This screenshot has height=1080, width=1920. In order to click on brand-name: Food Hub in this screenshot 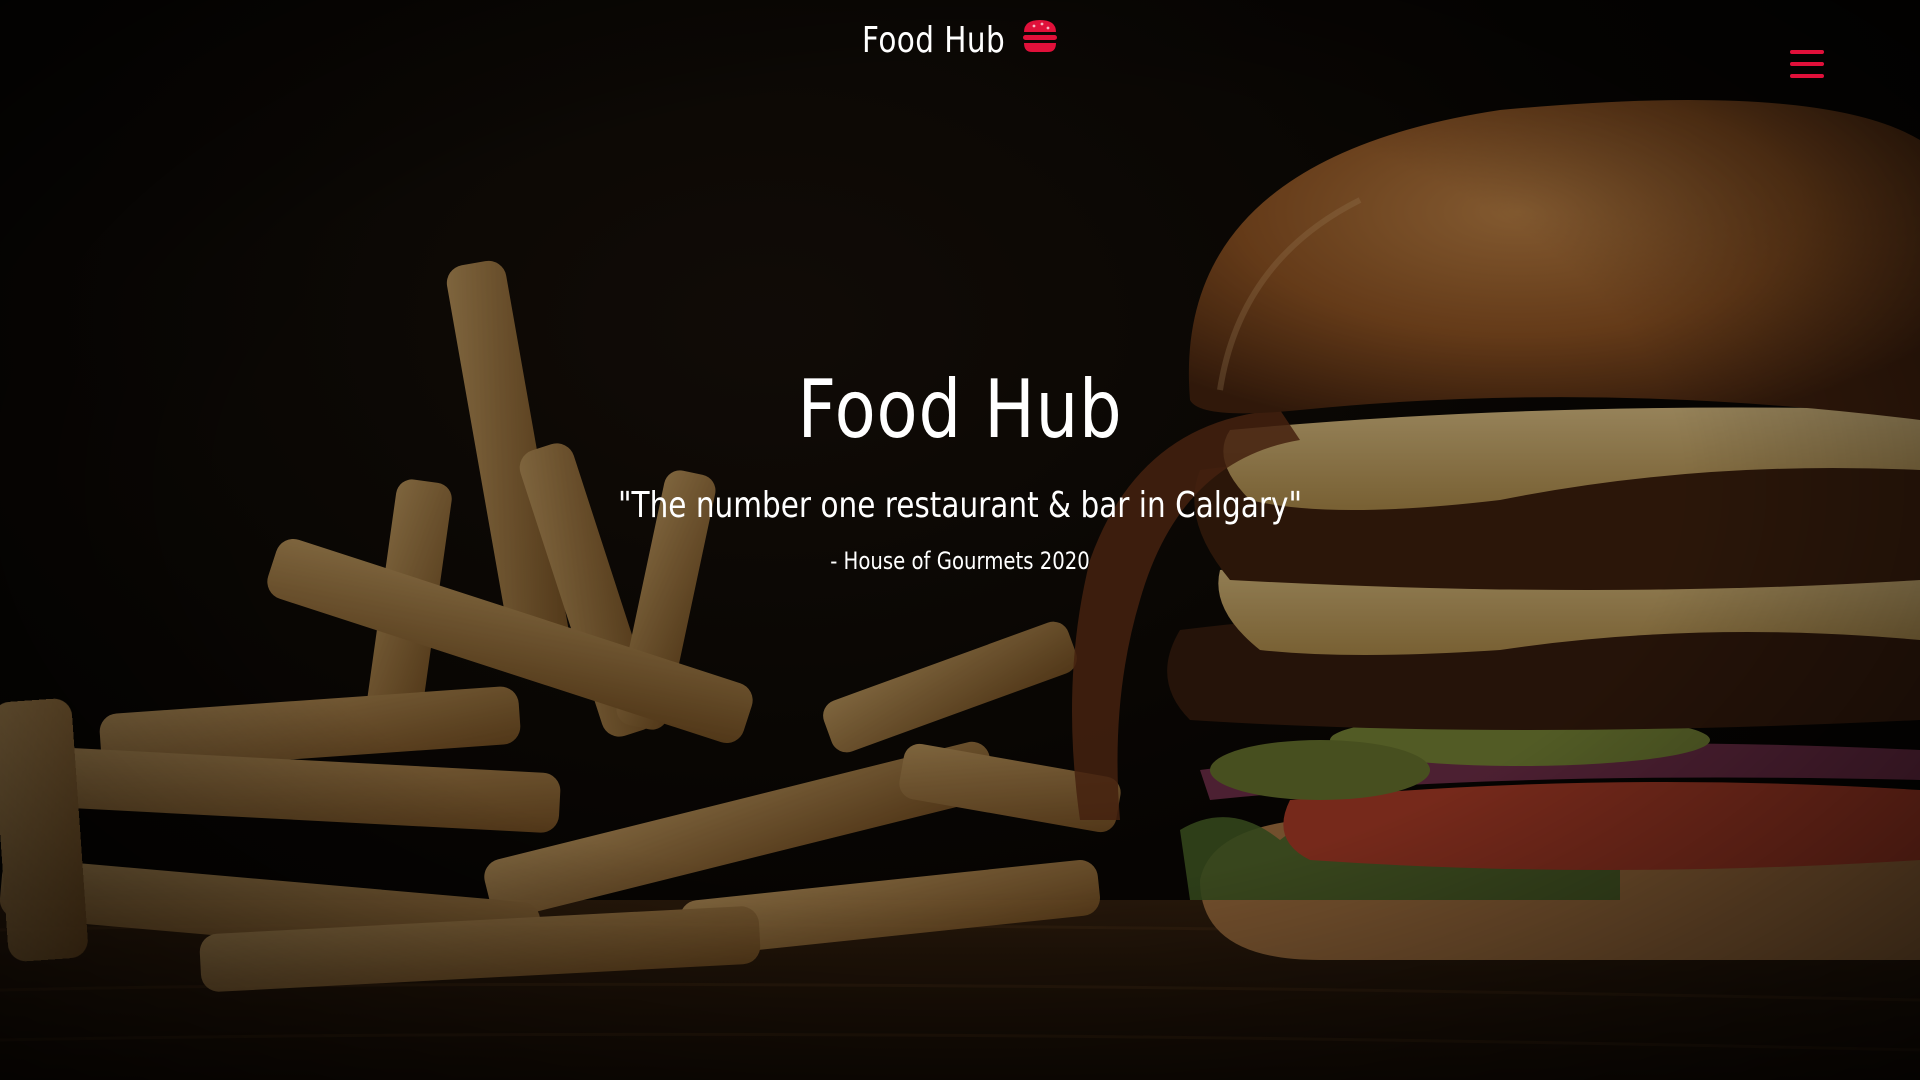, I will do `click(934, 40)`.